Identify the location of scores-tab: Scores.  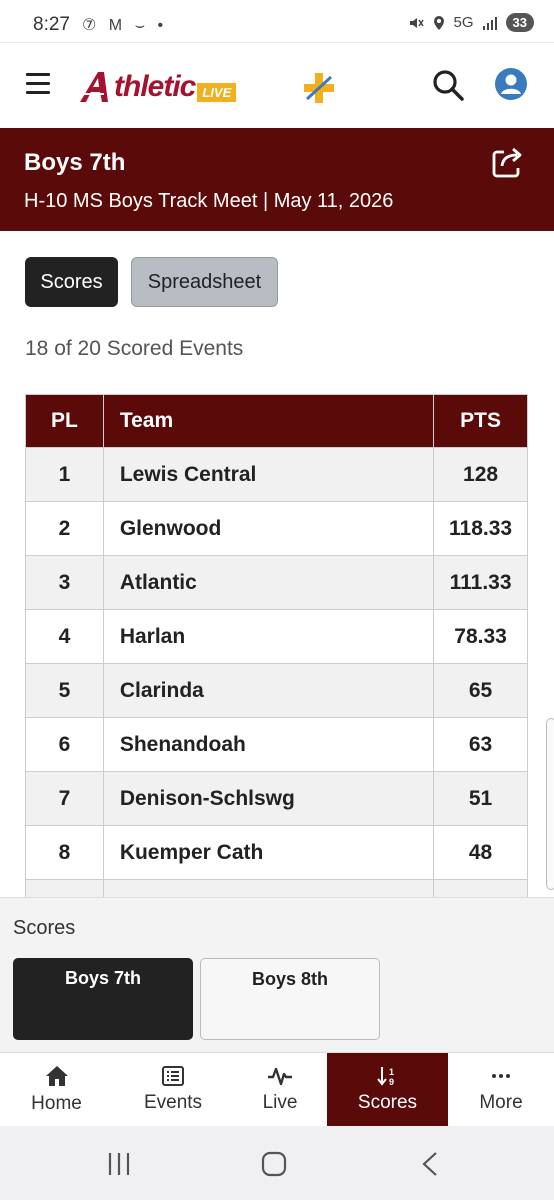
(71, 282).